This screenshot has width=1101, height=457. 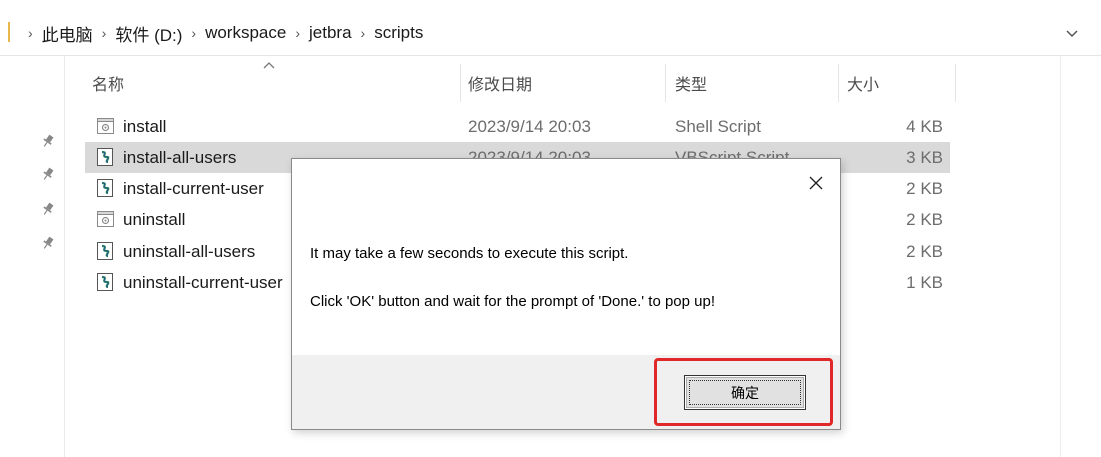 What do you see at coordinates (718, 126) in the screenshot?
I see `file-type: Shell Script` at bounding box center [718, 126].